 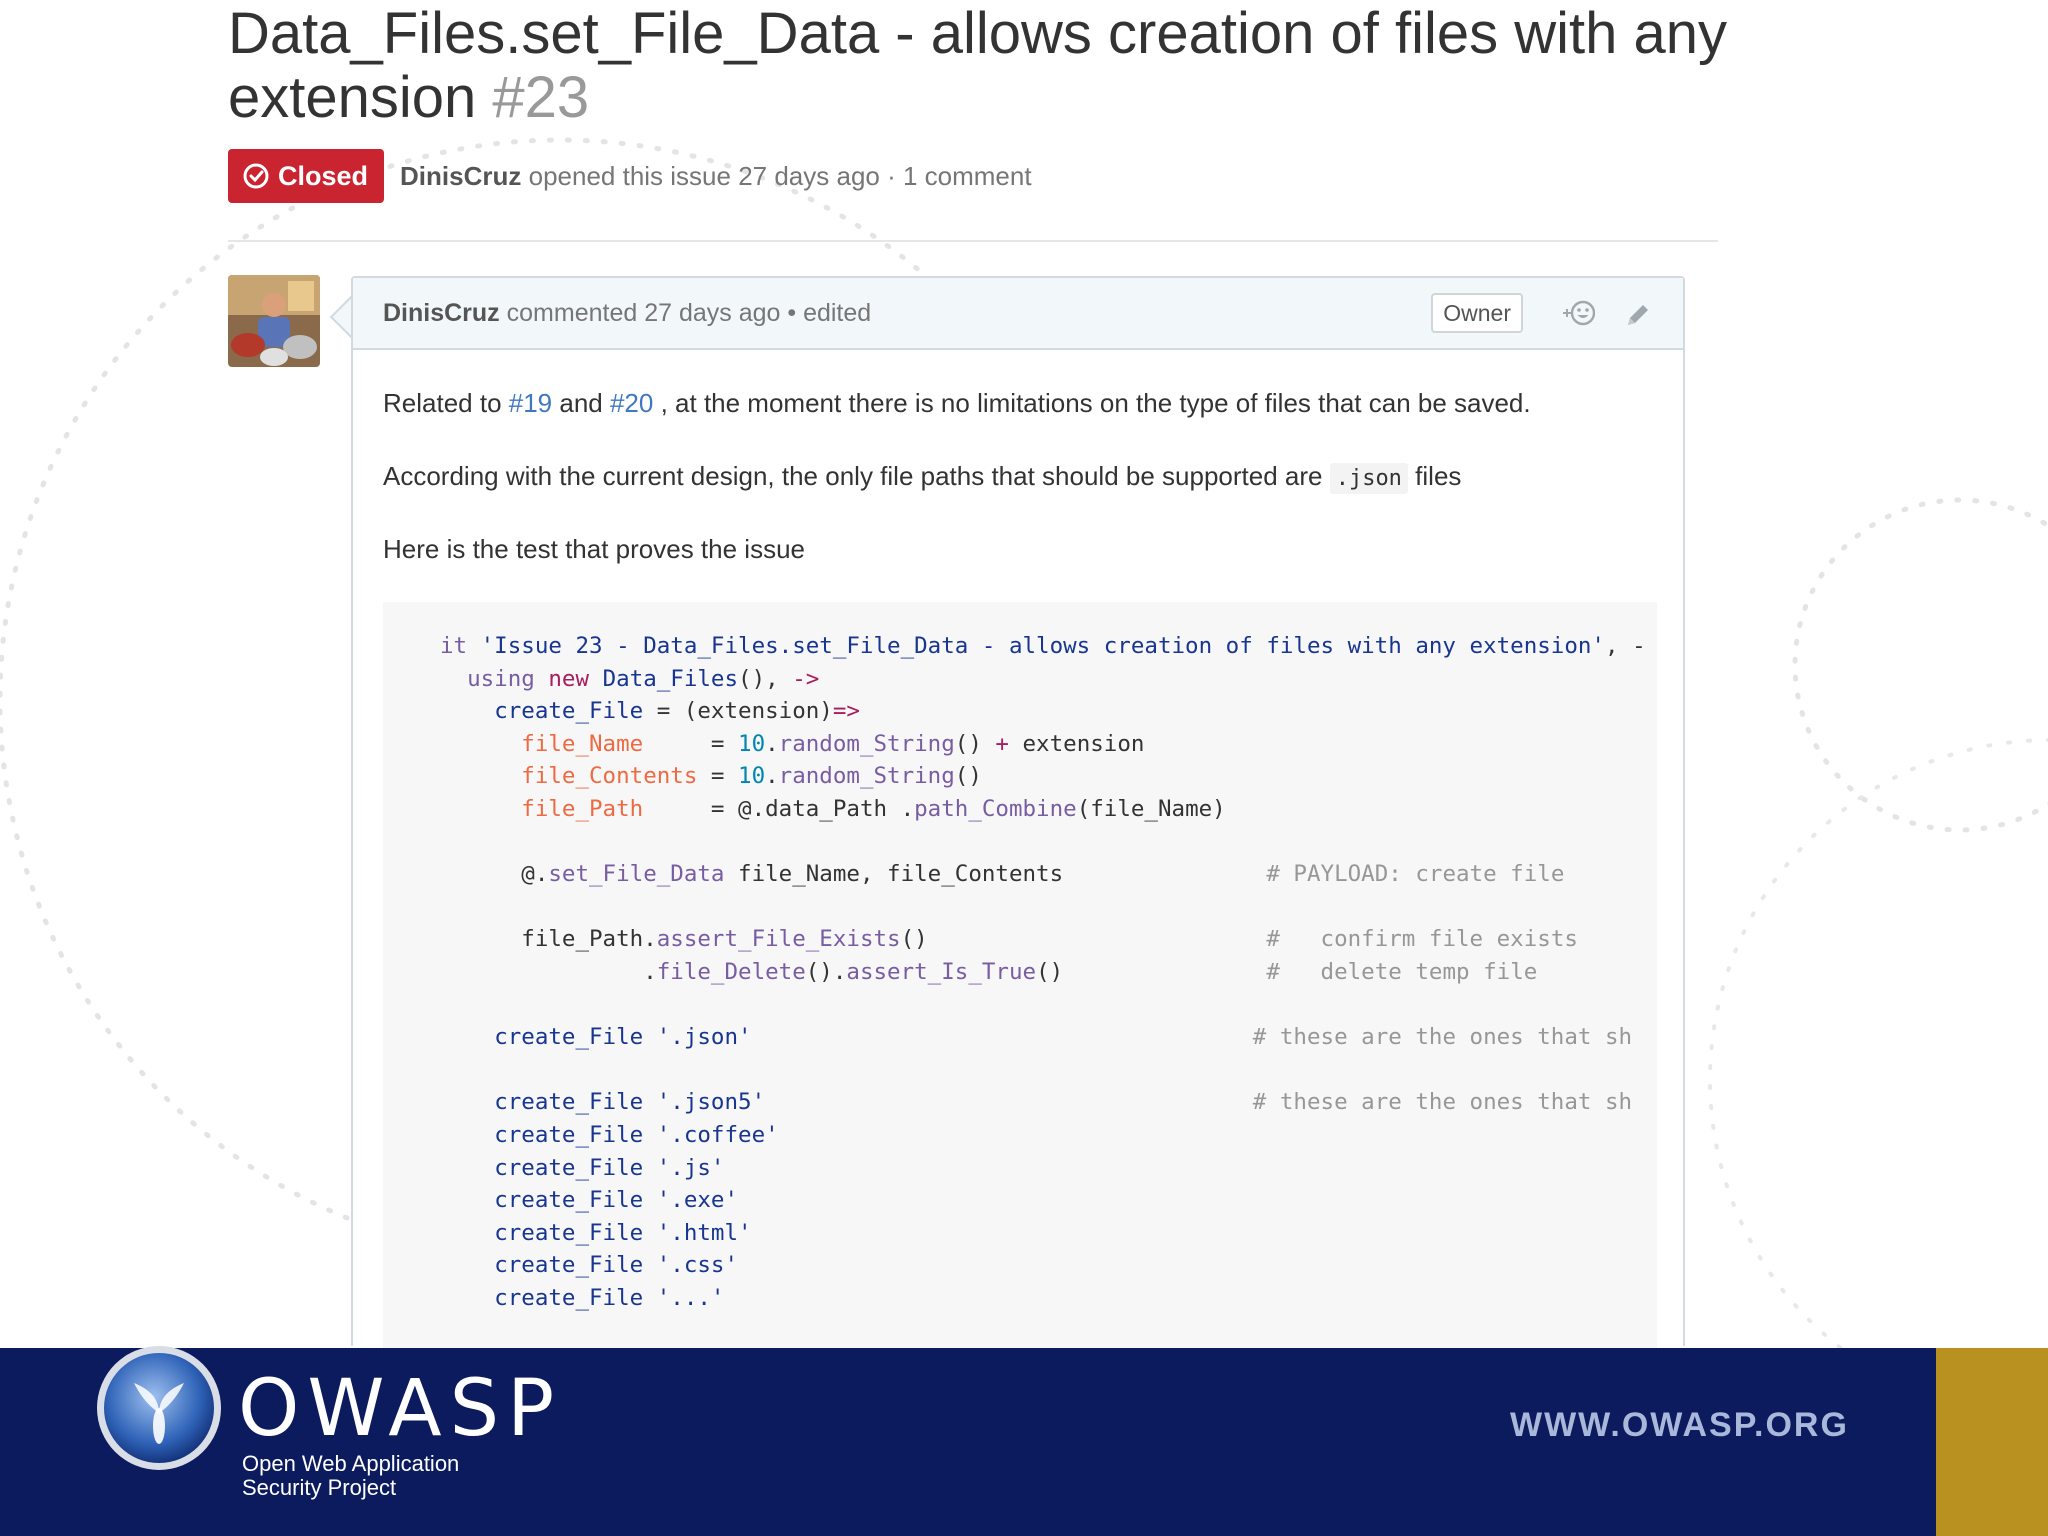 What do you see at coordinates (460, 176) in the screenshot?
I see `issue-author-link: DinisCruz` at bounding box center [460, 176].